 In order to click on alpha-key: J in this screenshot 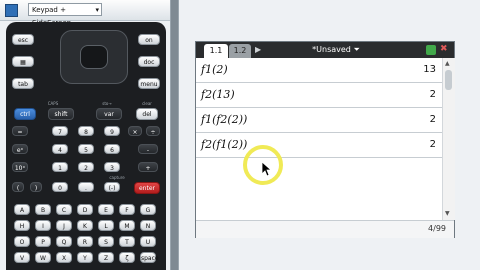, I will do `click(64, 225)`.